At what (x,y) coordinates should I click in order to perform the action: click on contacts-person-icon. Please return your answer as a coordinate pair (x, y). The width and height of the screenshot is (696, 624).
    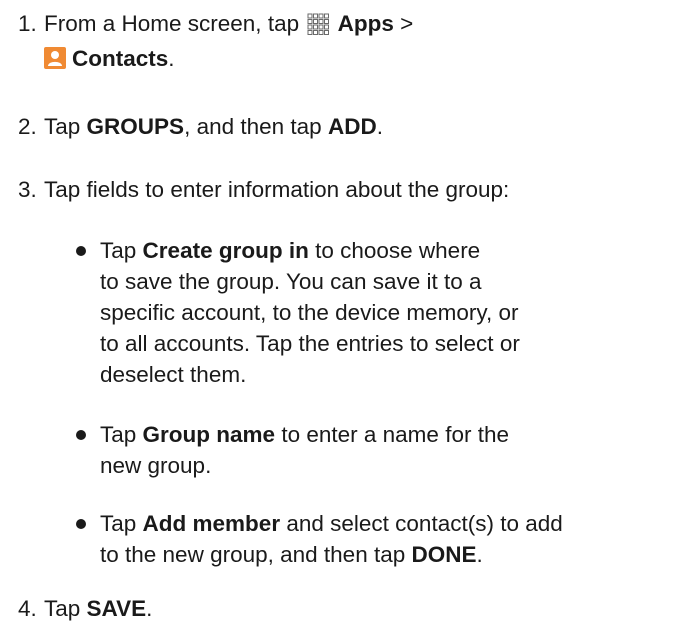
    Looking at the image, I should click on (55, 58).